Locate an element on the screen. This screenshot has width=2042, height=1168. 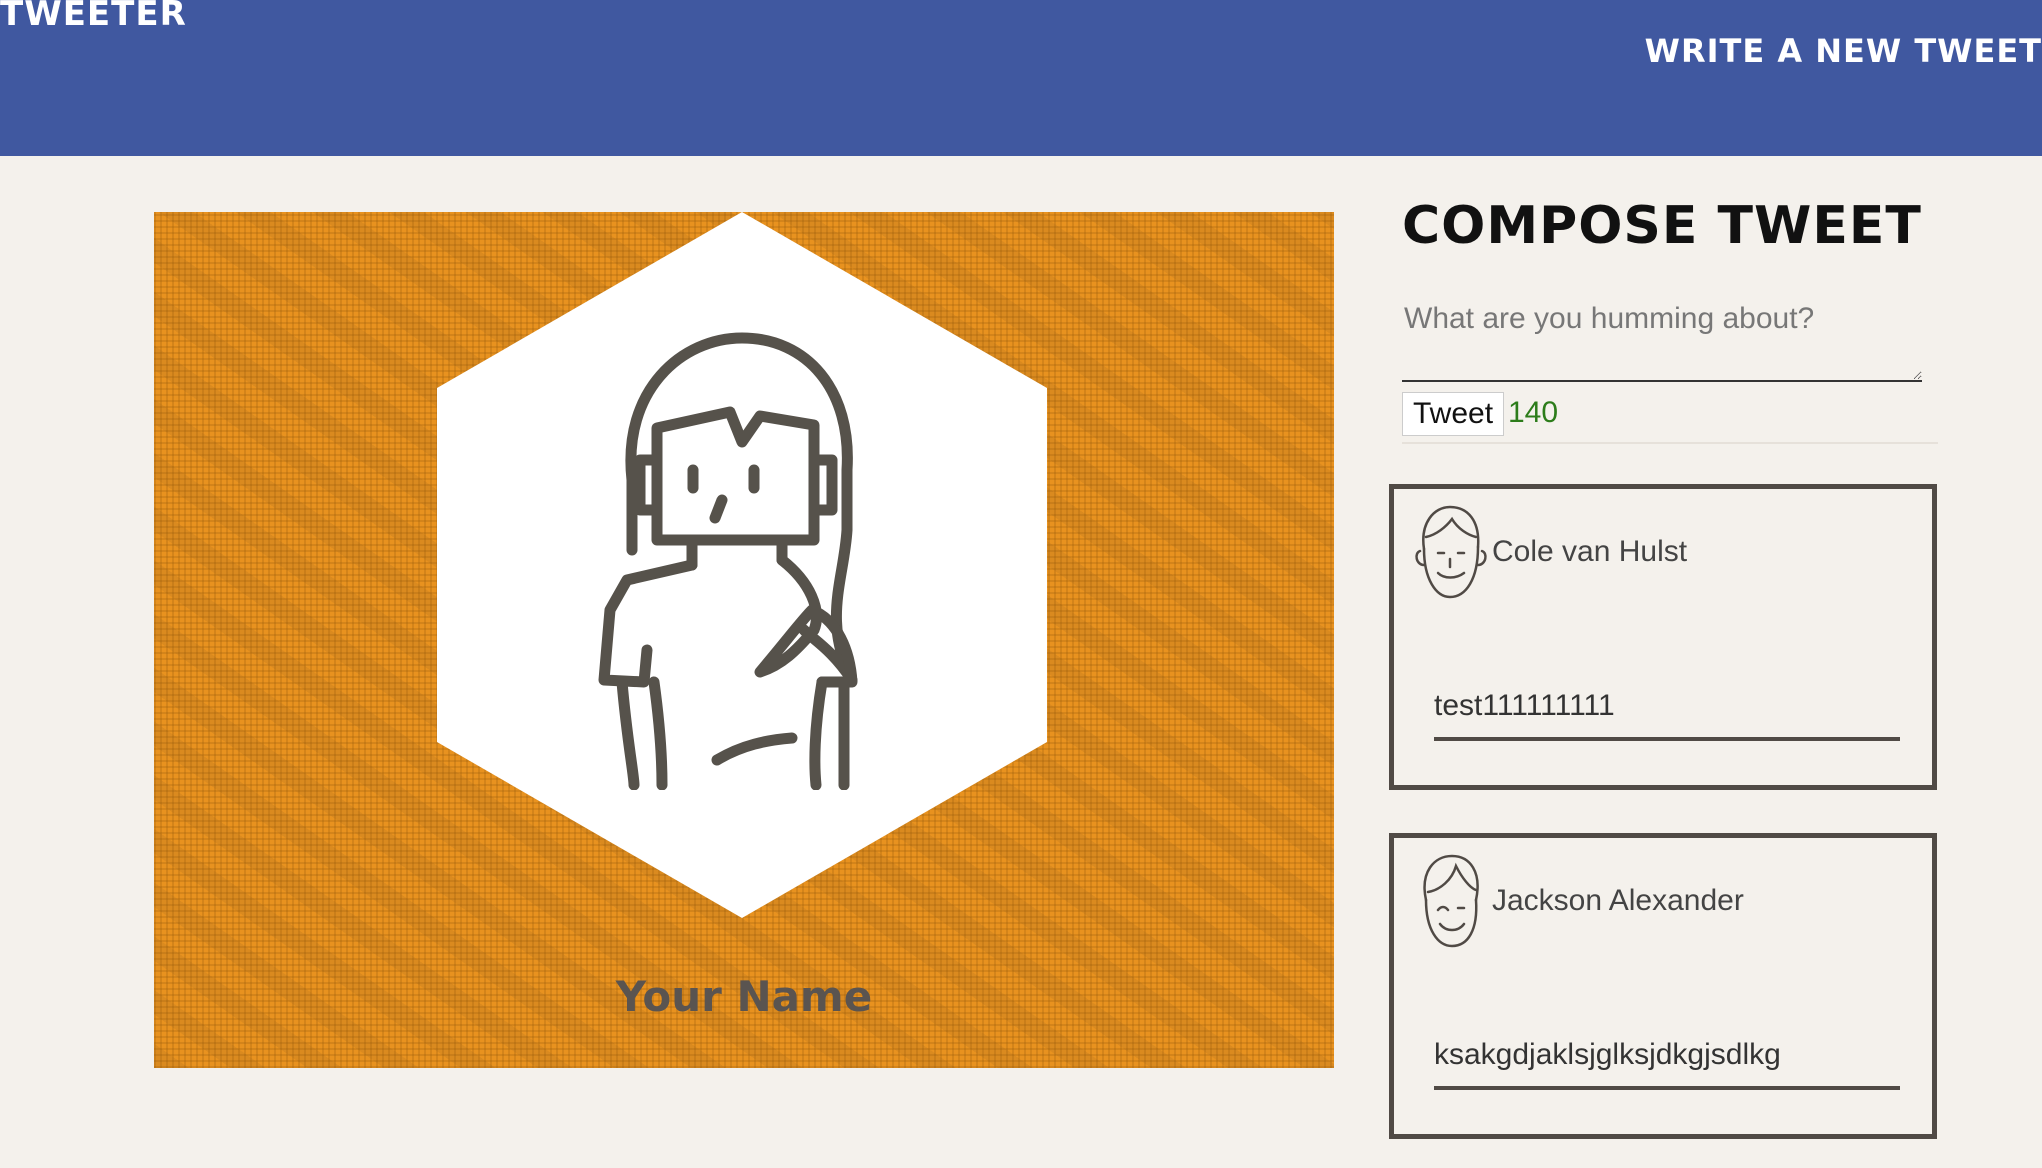
tweet-textarea is located at coordinates (1662, 339).